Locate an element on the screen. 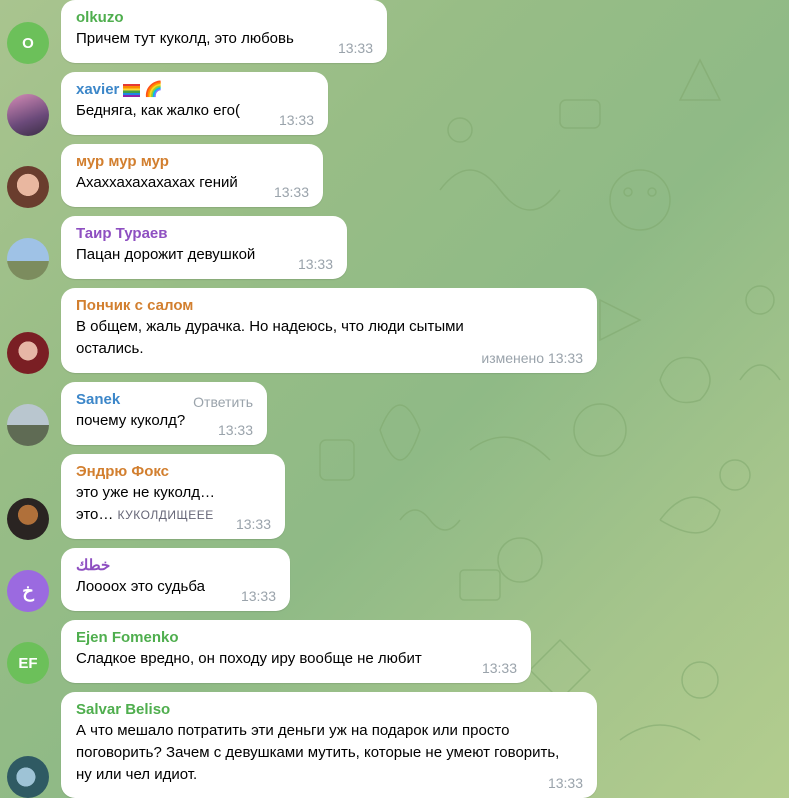  sender-name: Пончик с салом is located at coordinates (329, 306).